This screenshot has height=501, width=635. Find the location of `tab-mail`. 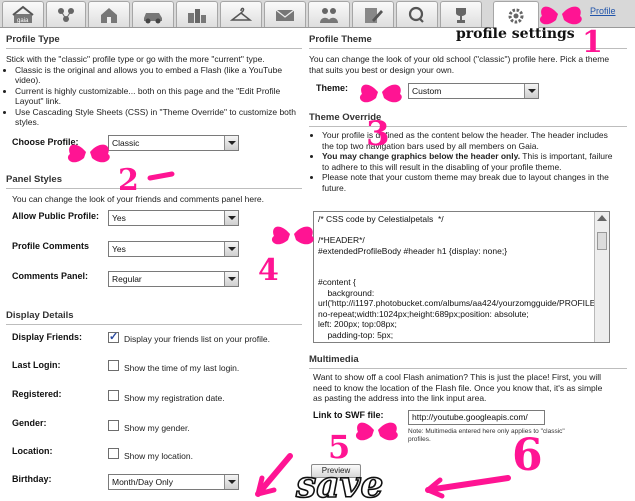

tab-mail is located at coordinates (285, 14).